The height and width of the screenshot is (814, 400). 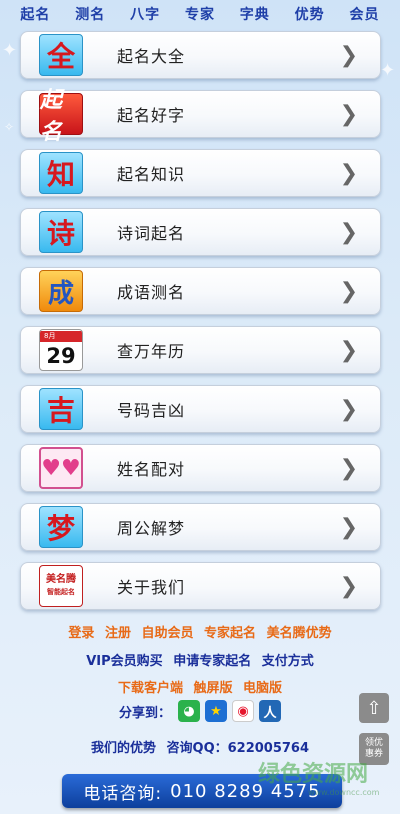 I want to click on seal-brand-text: 美名腾, so click(x=61, y=579).